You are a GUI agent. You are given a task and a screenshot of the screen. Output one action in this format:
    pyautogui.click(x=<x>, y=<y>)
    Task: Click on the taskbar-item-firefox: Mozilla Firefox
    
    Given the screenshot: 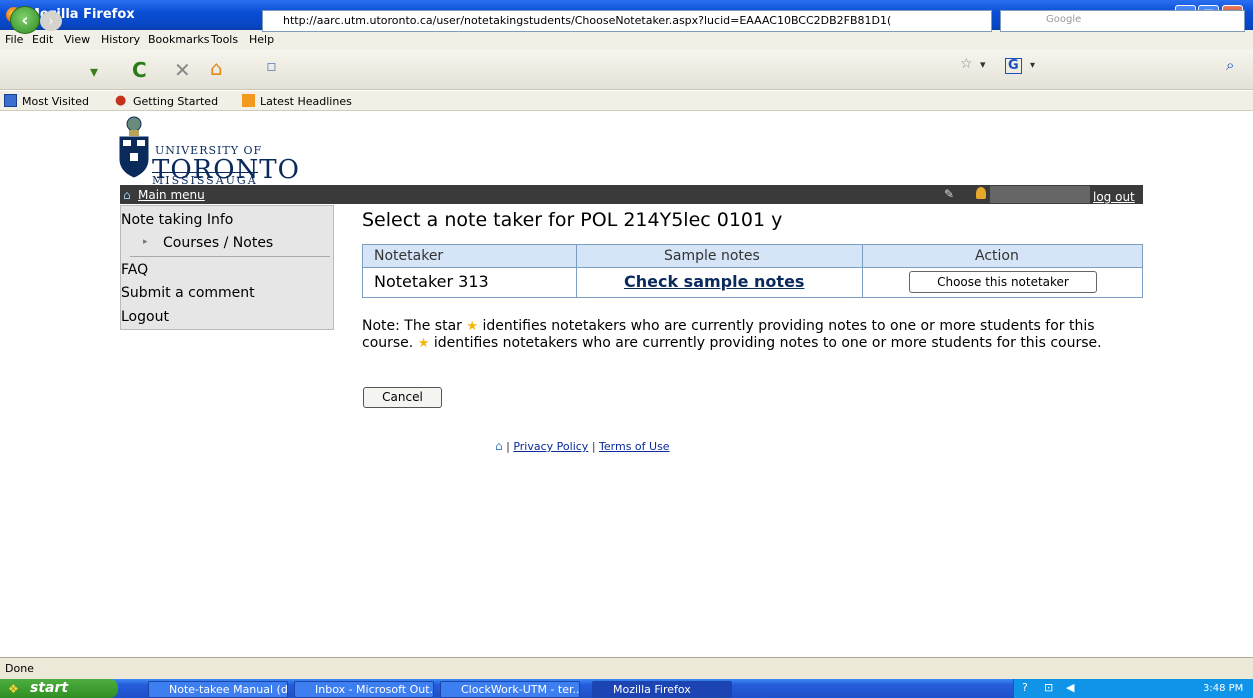 What is the action you would take?
    pyautogui.click(x=662, y=689)
    